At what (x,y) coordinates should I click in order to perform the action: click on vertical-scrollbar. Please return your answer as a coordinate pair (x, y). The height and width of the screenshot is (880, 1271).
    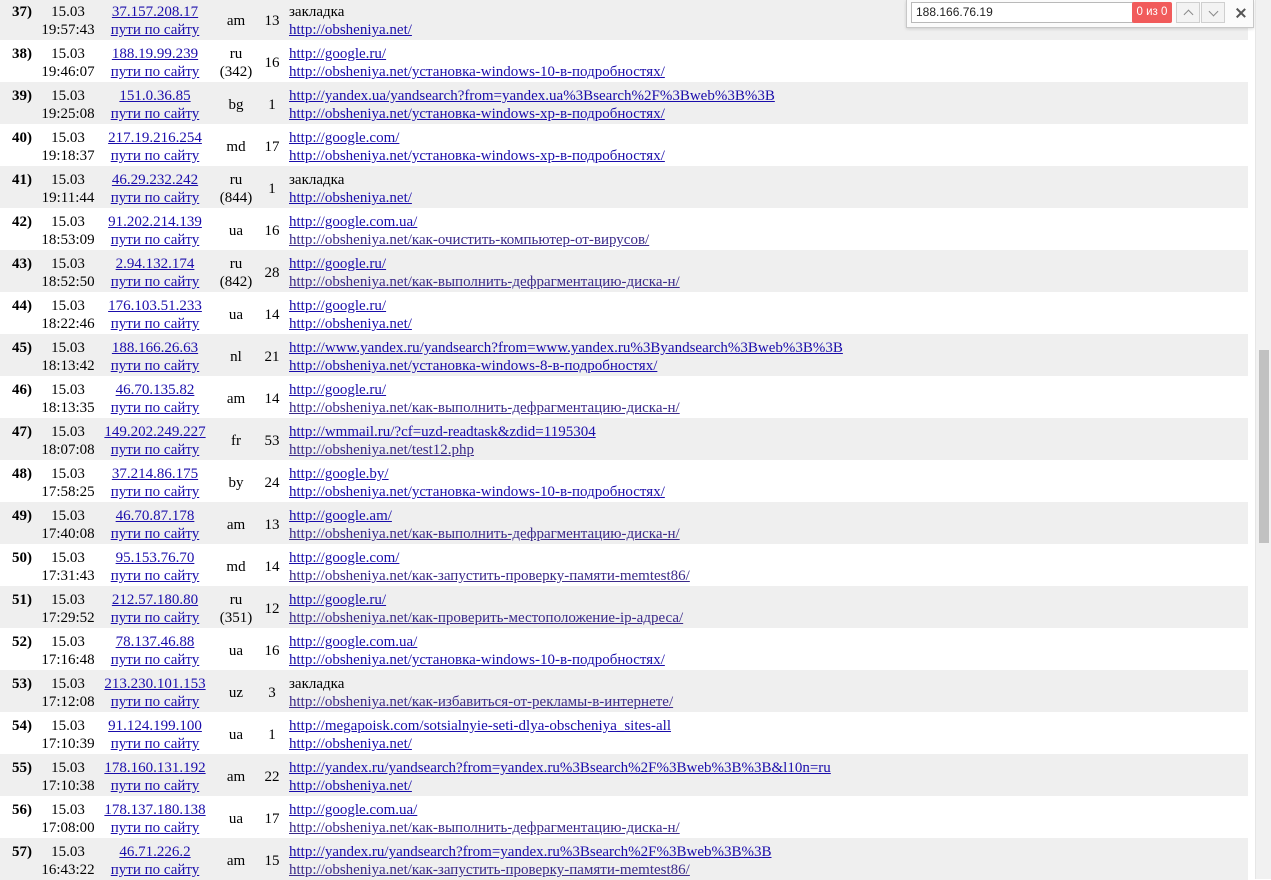
    Looking at the image, I should click on (1263, 439).